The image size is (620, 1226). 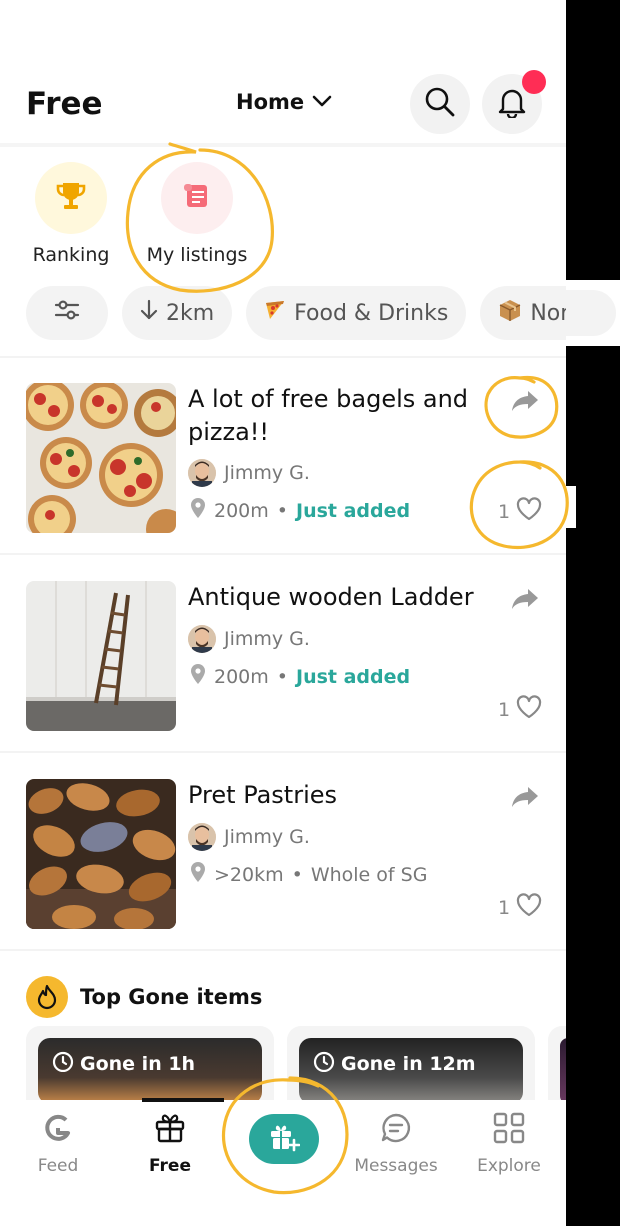 What do you see at coordinates (512, 104) in the screenshot?
I see `bell-icon` at bounding box center [512, 104].